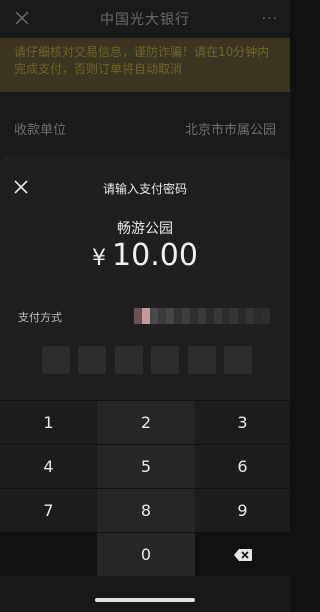 The image size is (320, 612). What do you see at coordinates (230, 130) in the screenshot?
I see `payee-value: 北京市市属公园` at bounding box center [230, 130].